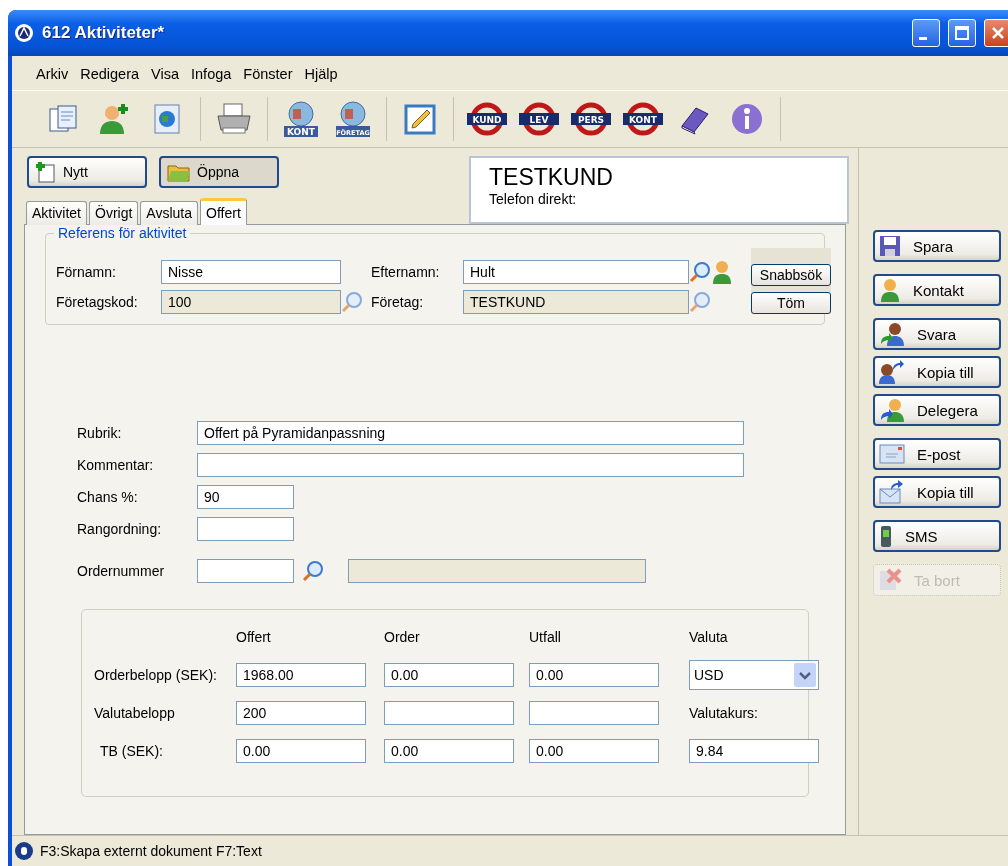  Describe the element at coordinates (926, 33) in the screenshot. I see `minimize-button` at that location.